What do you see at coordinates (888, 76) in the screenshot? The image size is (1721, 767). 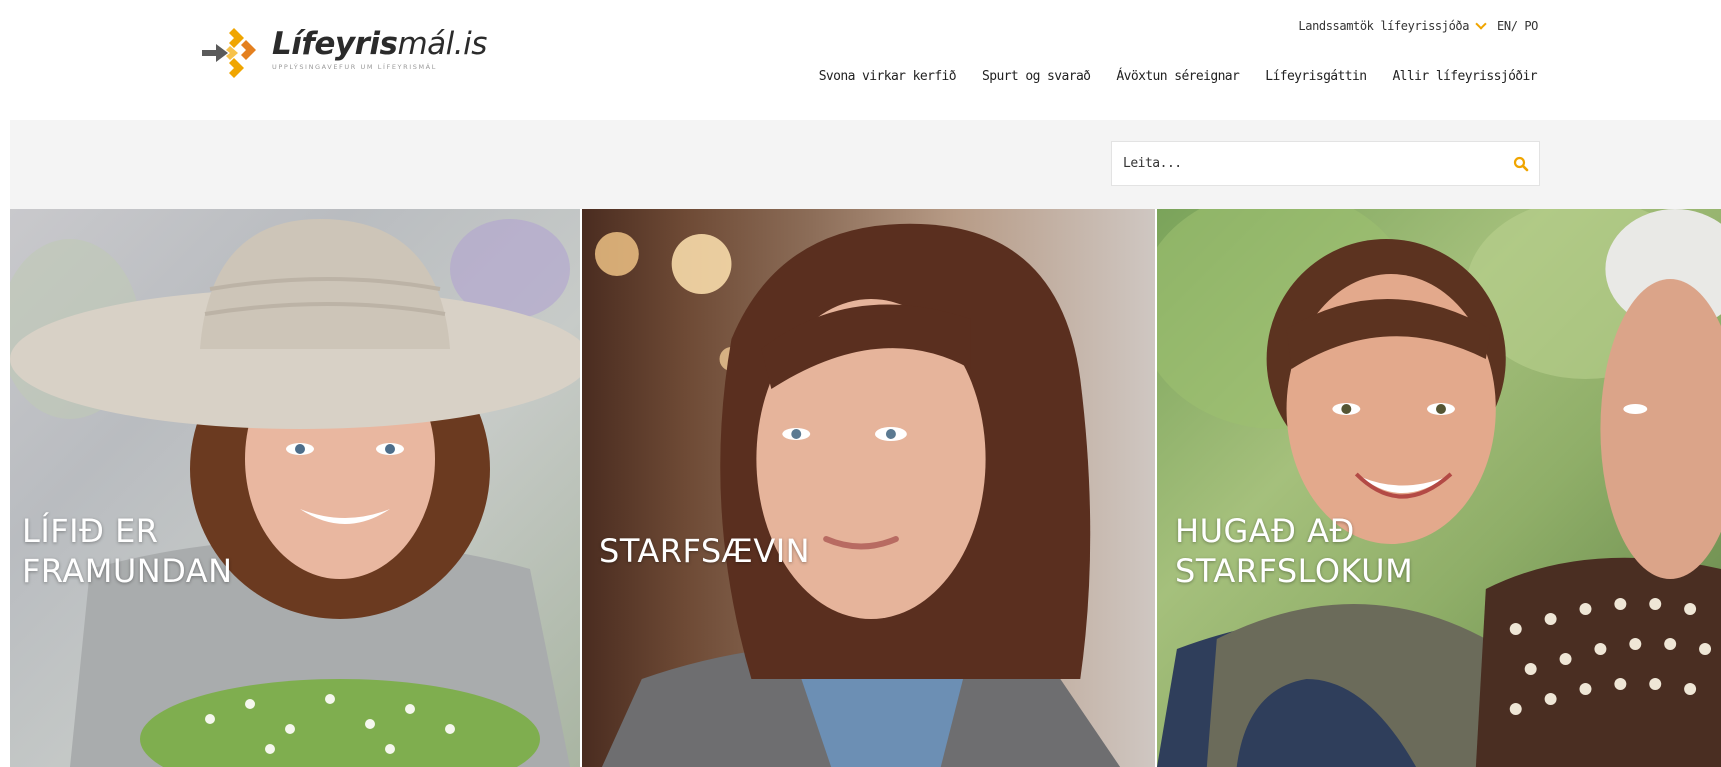 I see `nav-item-svona-virkar-kerfid: Svona virkar kerfið` at bounding box center [888, 76].